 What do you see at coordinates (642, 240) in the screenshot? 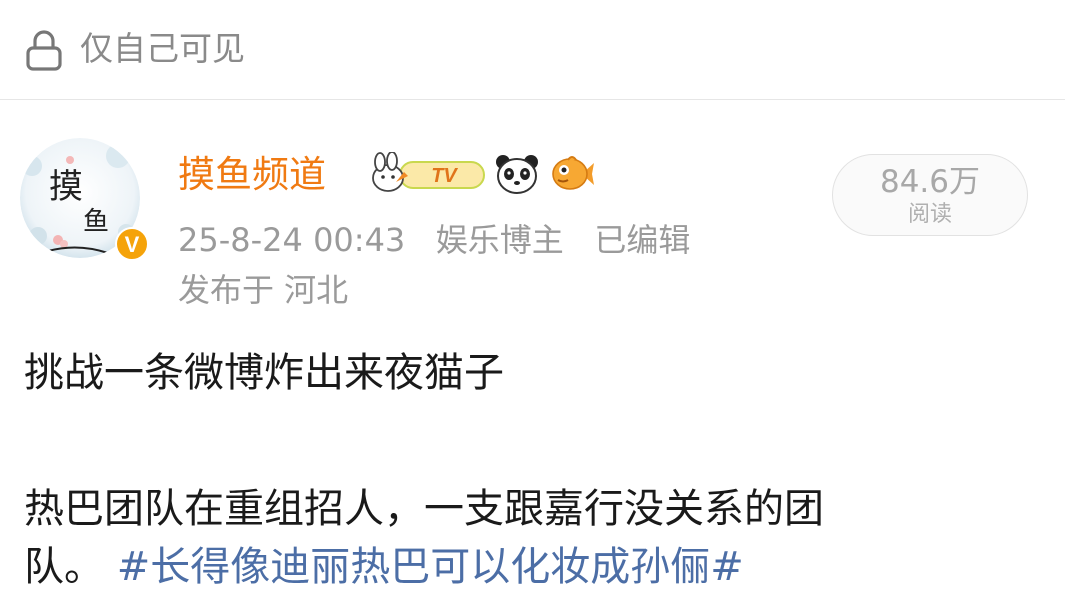
I see `edited-label: 已编辑` at bounding box center [642, 240].